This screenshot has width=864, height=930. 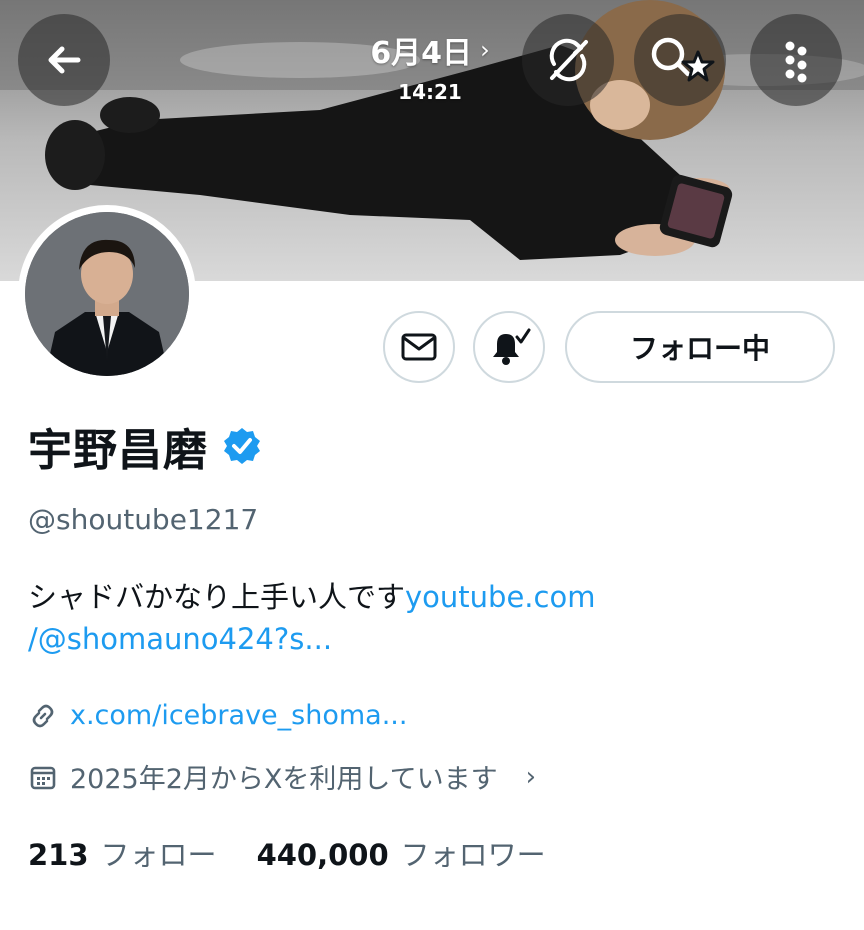 I want to click on calendar-icon, so click(x=43, y=777).